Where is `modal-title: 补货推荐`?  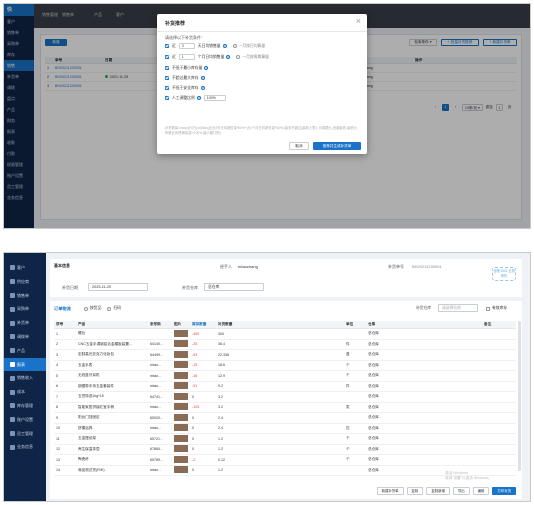 modal-title: 补货推荐 is located at coordinates (175, 24).